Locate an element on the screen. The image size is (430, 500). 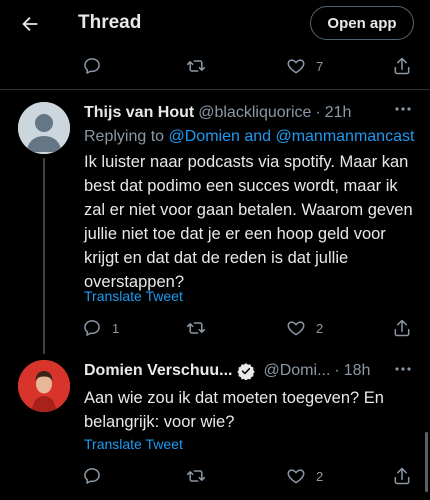
tweet-1-header: Thijs van Hout @blackliquorice · 21h is located at coordinates (217, 113).